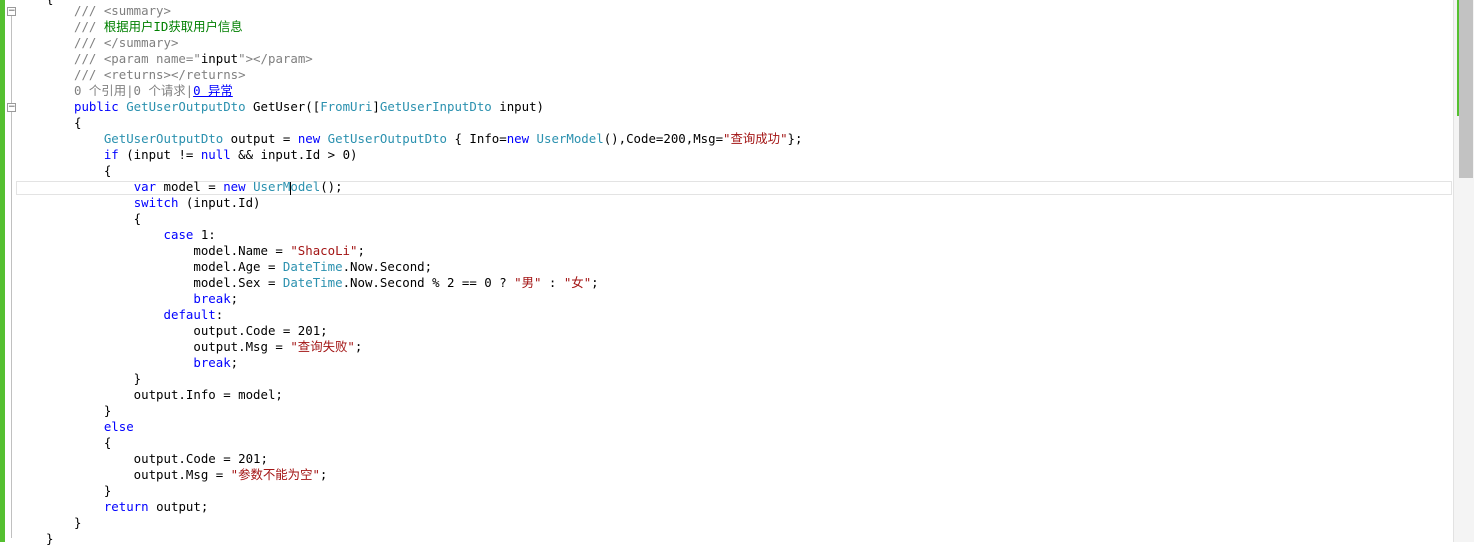  I want to click on code-token: model.Name =, so click(182, 250).